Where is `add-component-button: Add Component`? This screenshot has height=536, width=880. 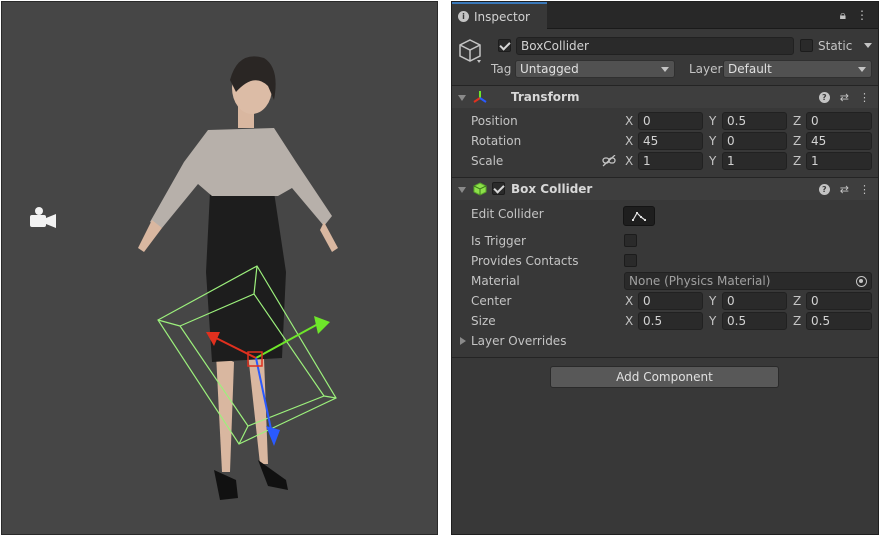 add-component-button: Add Component is located at coordinates (664, 377).